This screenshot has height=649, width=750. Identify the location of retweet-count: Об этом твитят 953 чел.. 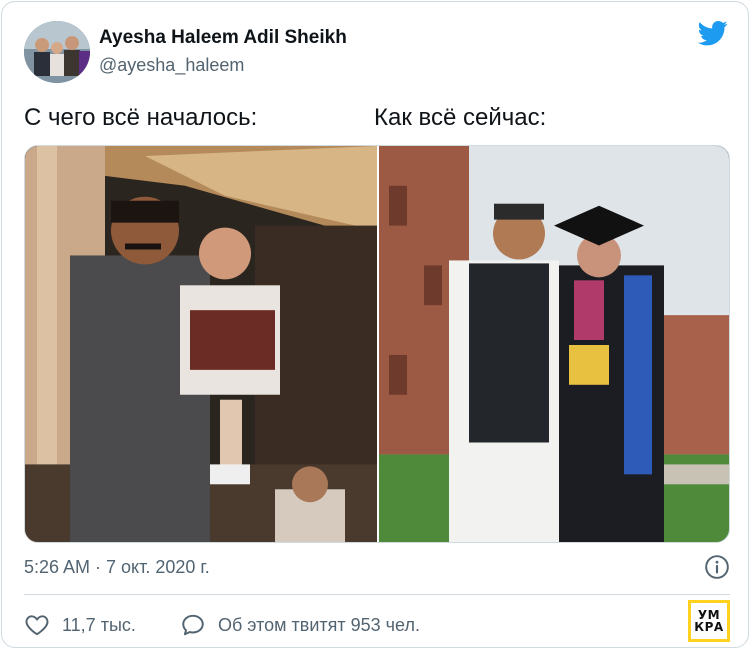
(319, 624).